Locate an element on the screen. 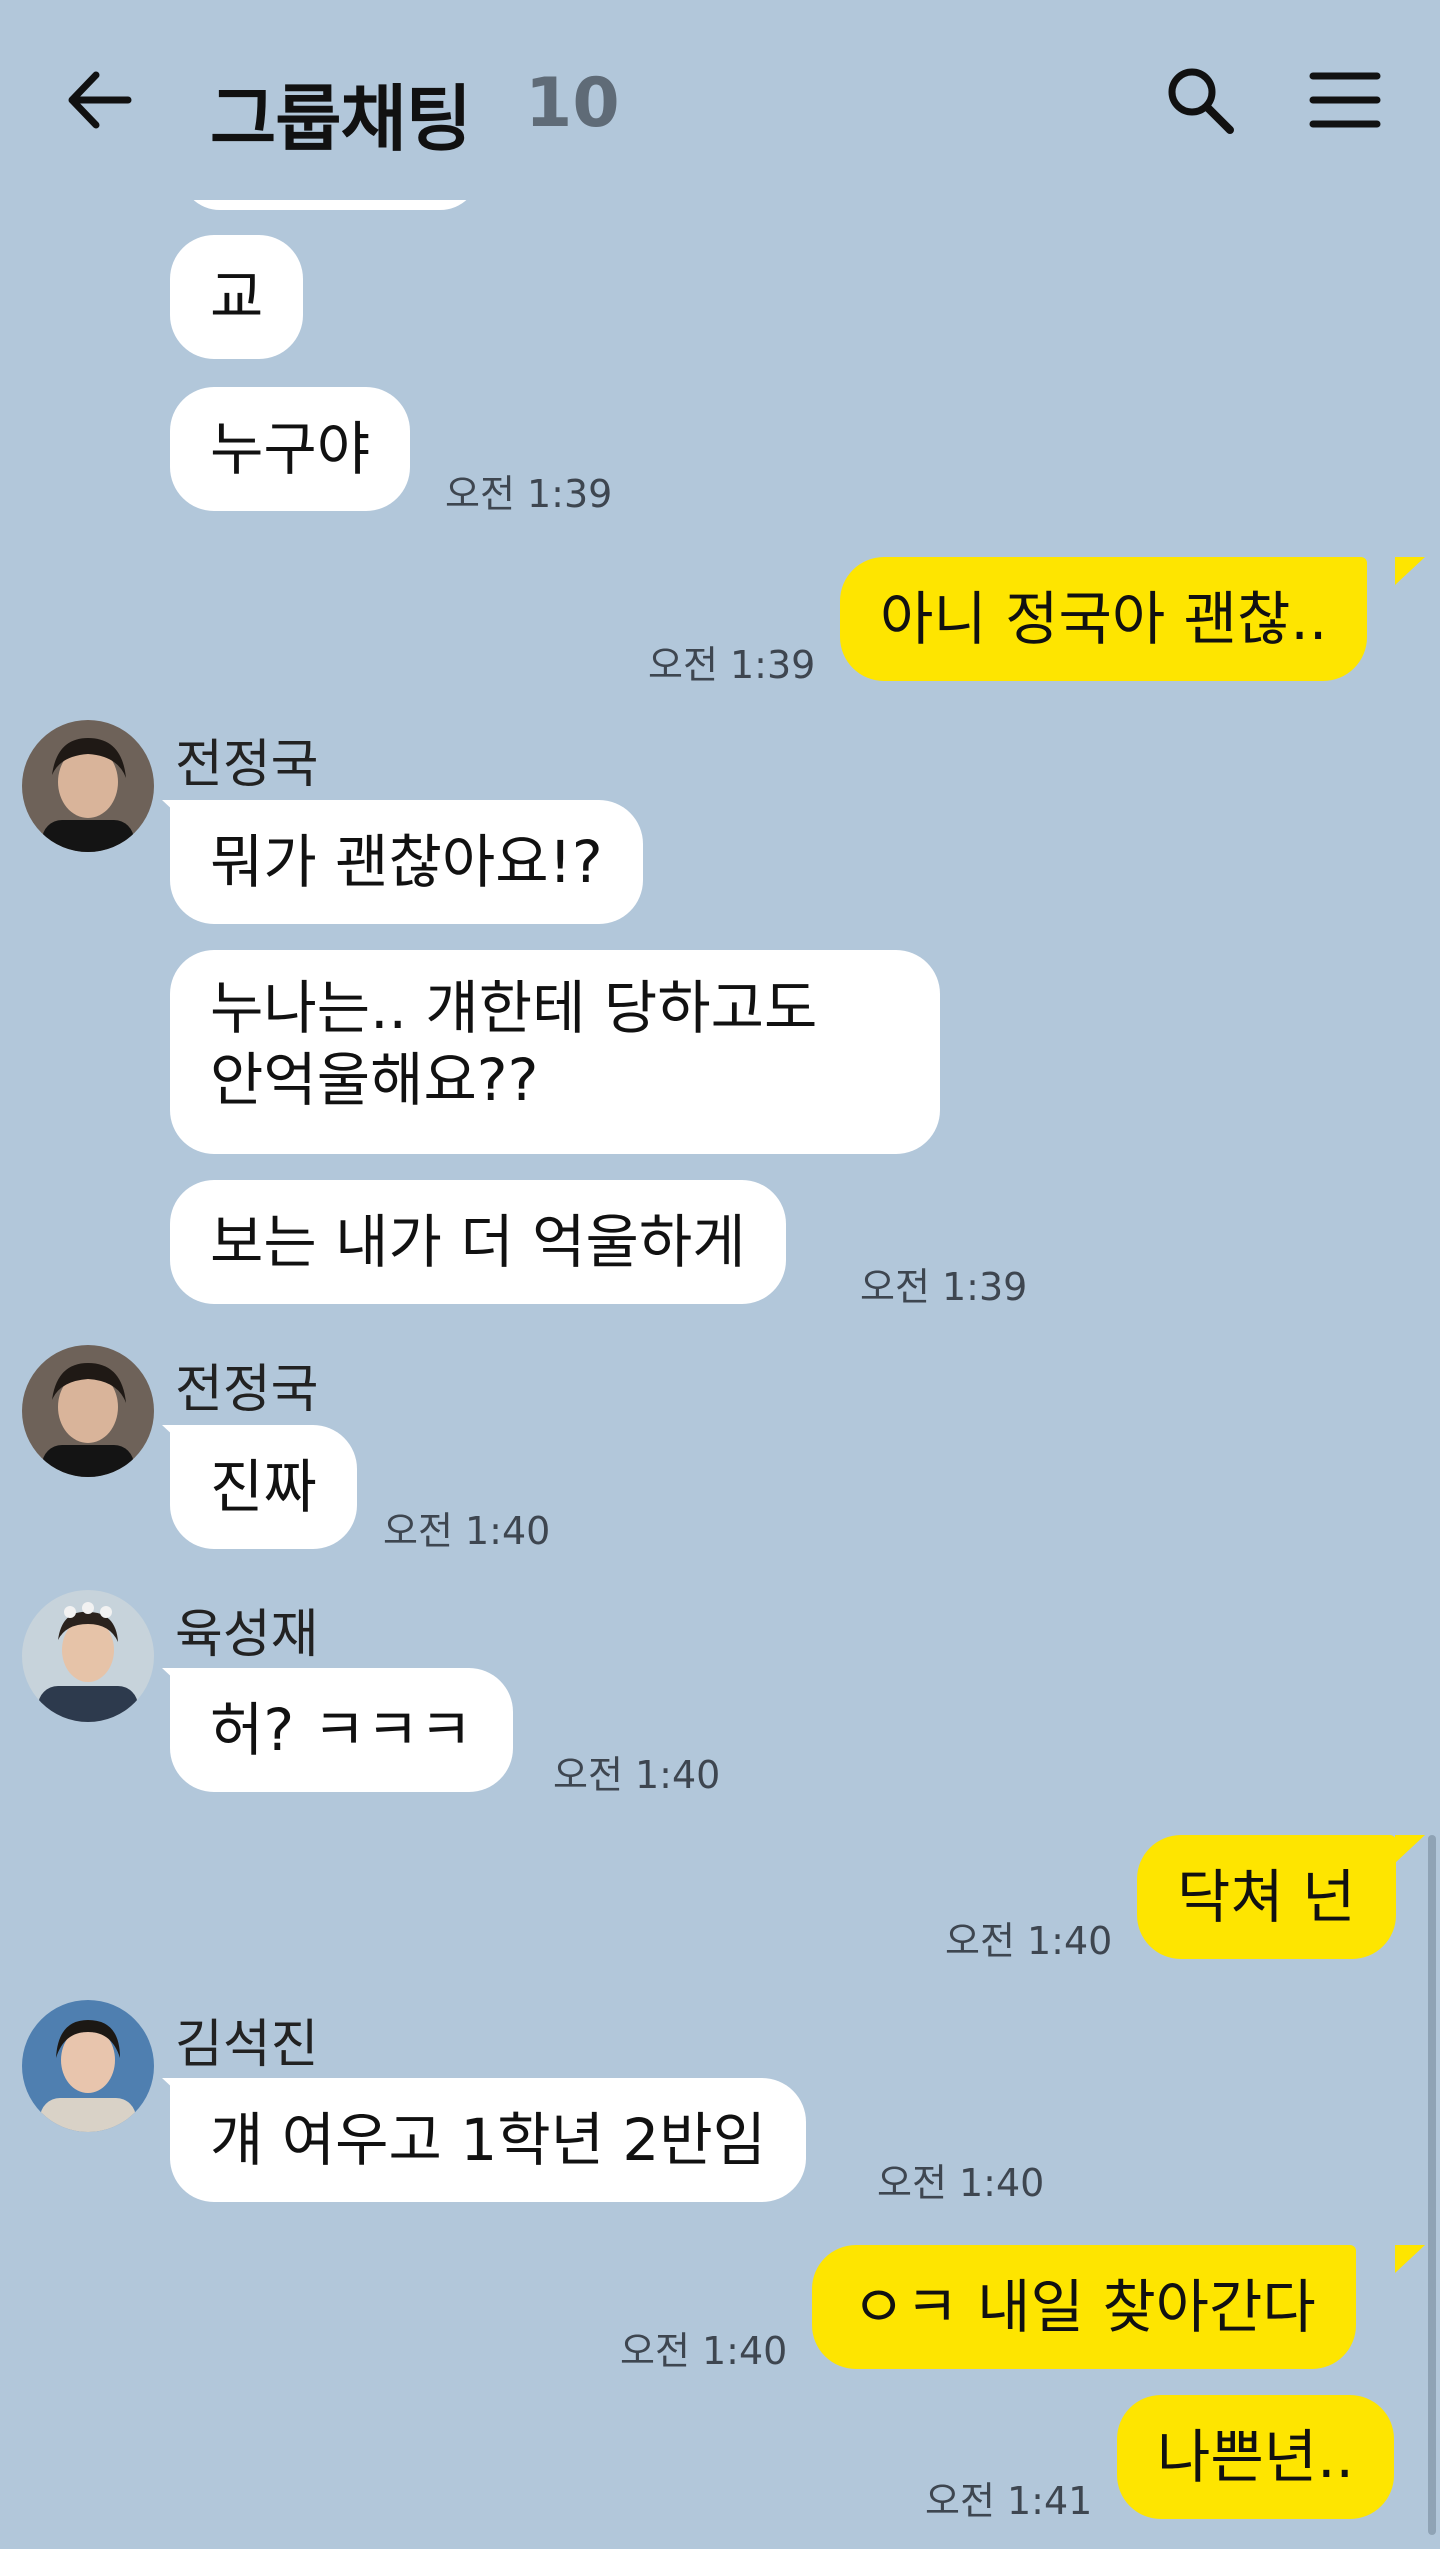 The image size is (1440, 2549). message-bubble: 뭐가 괜찮아요!? is located at coordinates (406, 862).